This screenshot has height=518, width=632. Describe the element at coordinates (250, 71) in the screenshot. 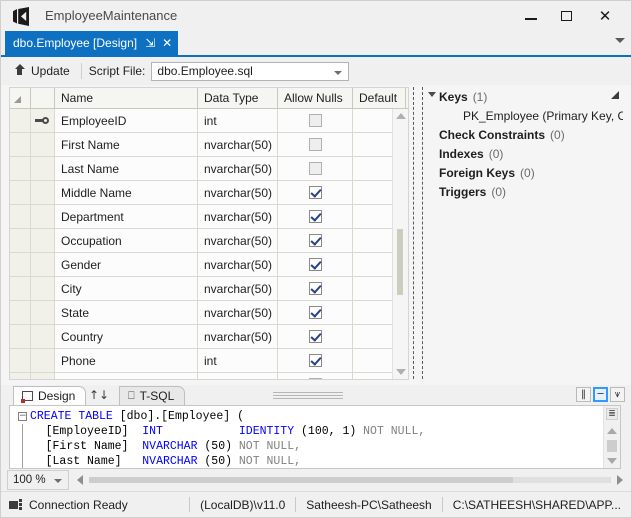

I see `script-file-dropdown: dbo.Employee.sql` at that location.